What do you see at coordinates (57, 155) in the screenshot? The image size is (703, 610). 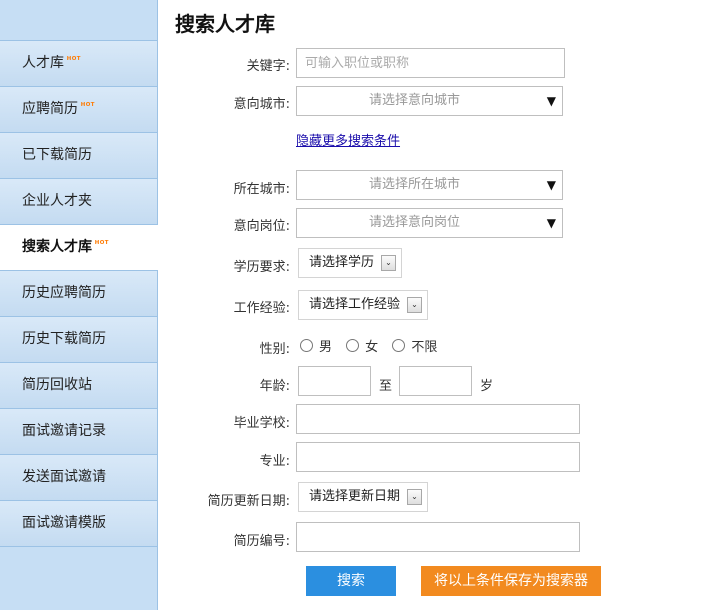 I see `sidebar-item-label: 已下载简历` at bounding box center [57, 155].